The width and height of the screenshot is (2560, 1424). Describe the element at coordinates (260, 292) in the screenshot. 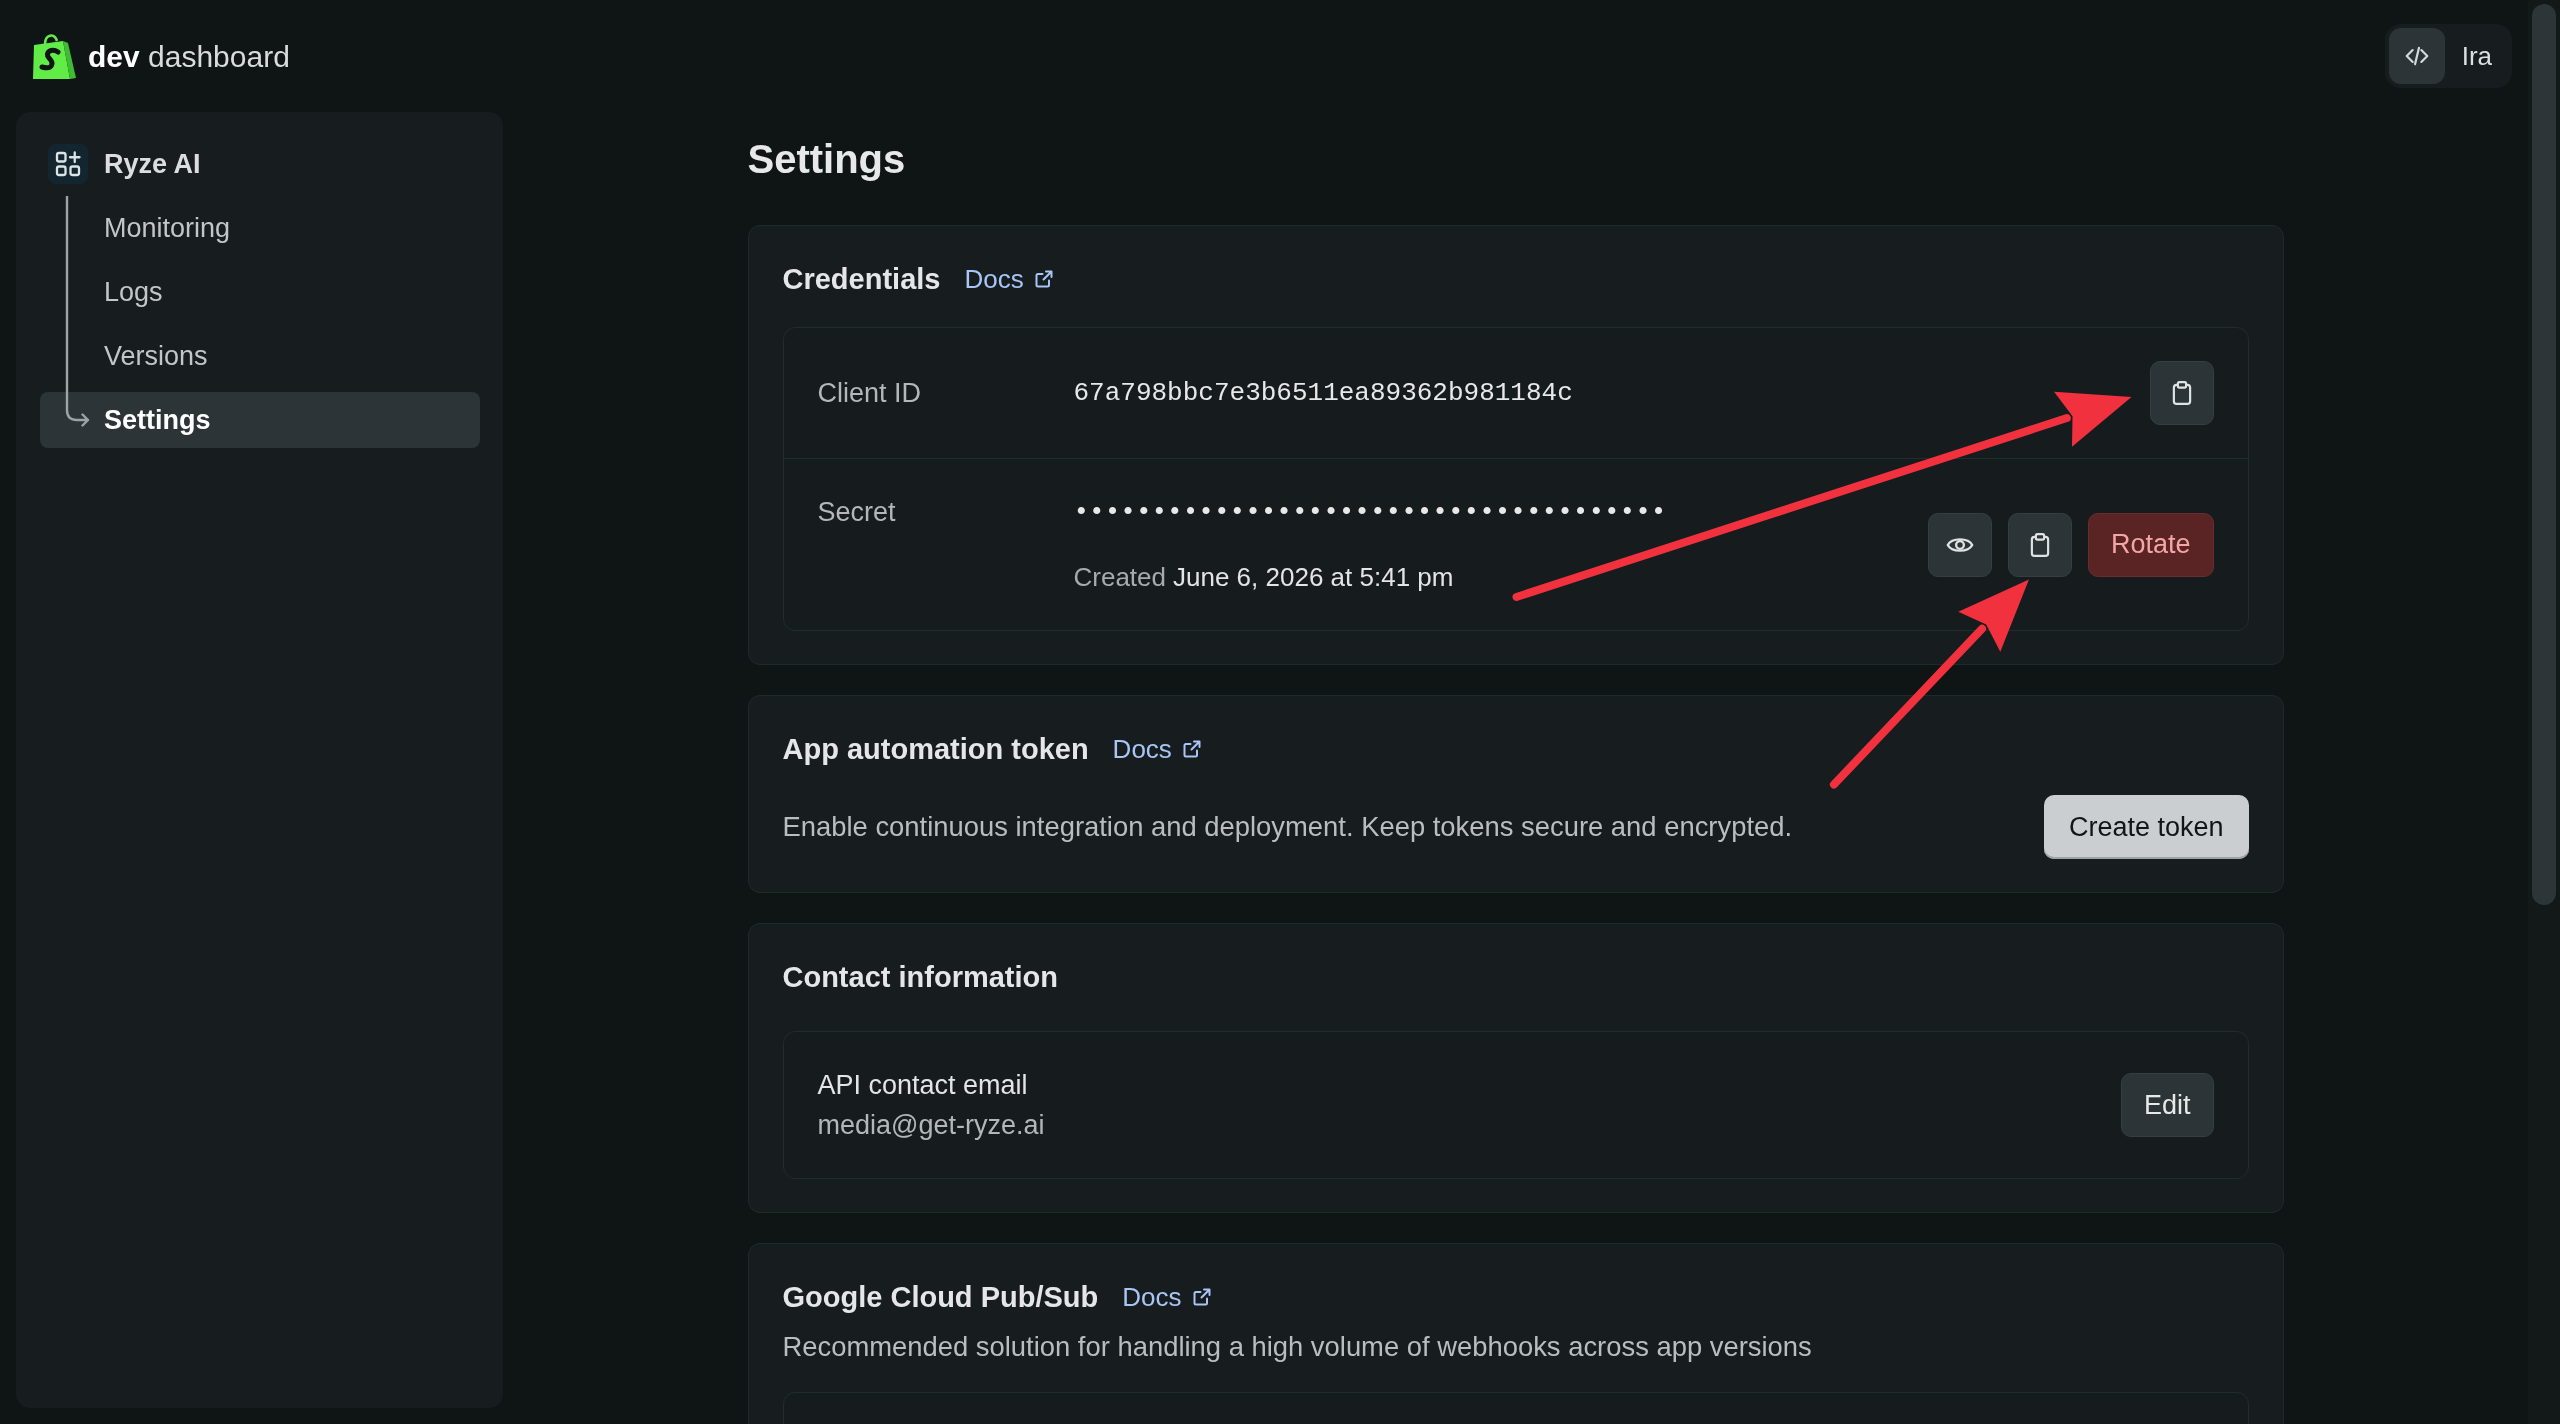

I see `sidebar-item: Logs` at that location.